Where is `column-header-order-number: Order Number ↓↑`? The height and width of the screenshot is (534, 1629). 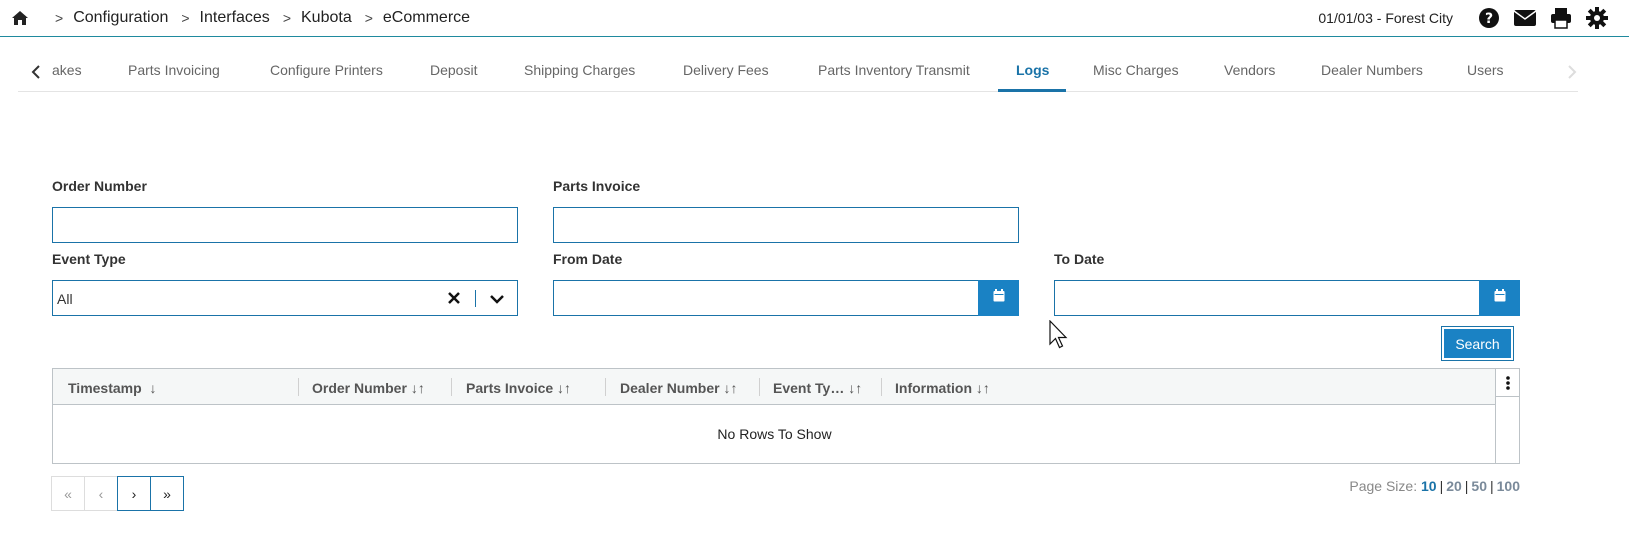
column-header-order-number: Order Number ↓↑ is located at coordinates (368, 388).